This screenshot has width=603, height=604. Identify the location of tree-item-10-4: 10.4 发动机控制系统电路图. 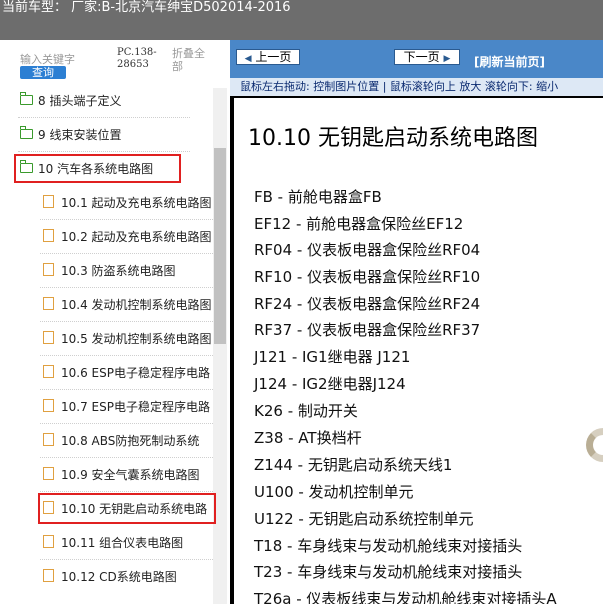
(126, 305).